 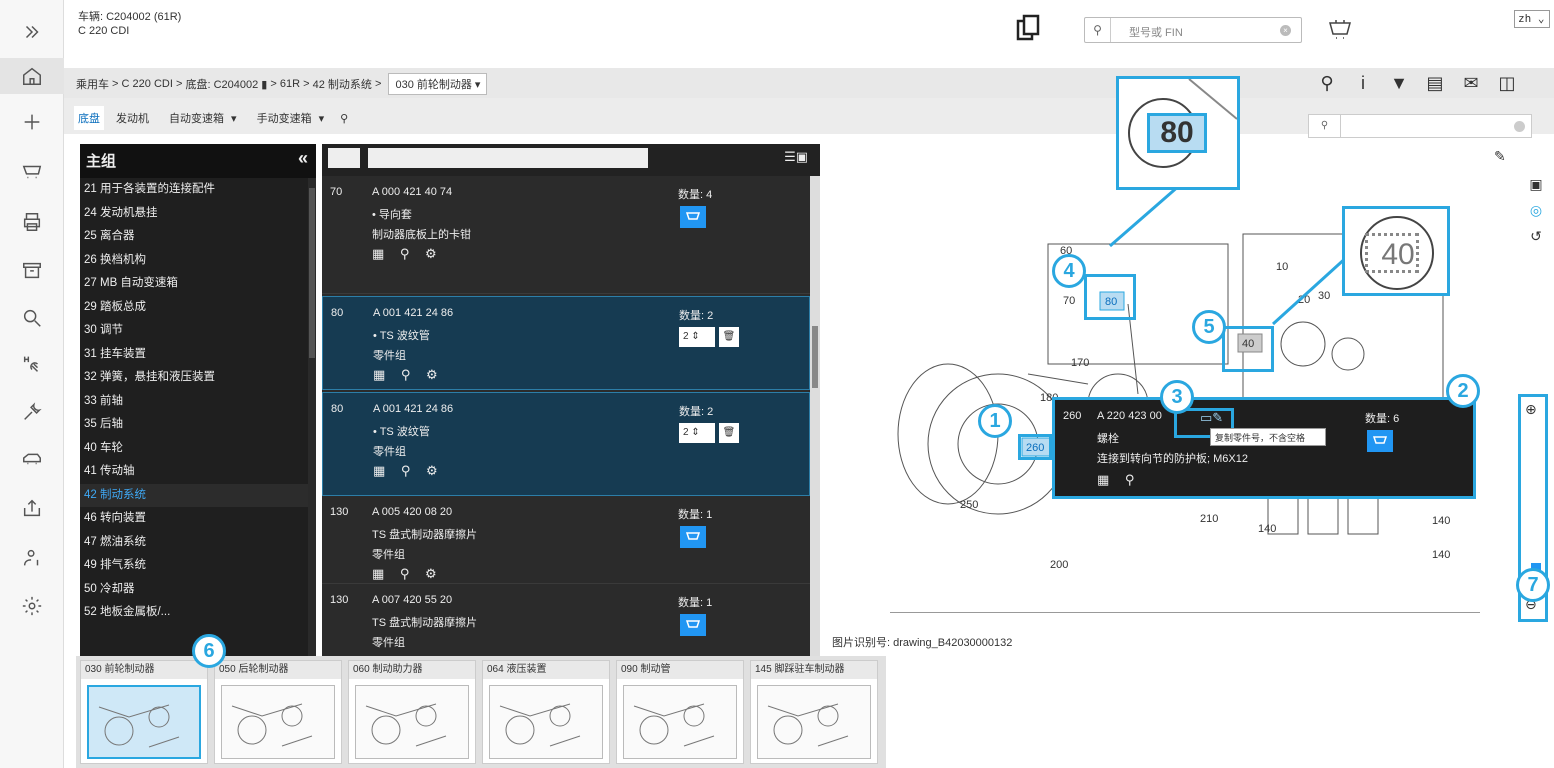 What do you see at coordinates (92, 84) in the screenshot?
I see `crumb: 乘用车` at bounding box center [92, 84].